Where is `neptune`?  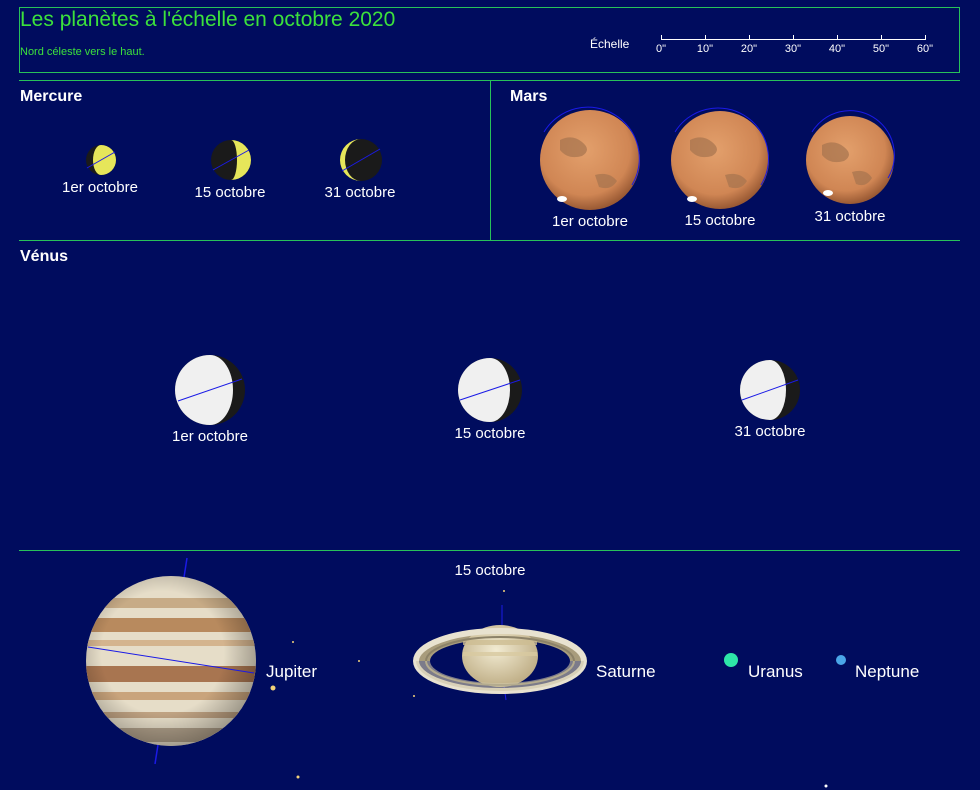 neptune is located at coordinates (841, 660).